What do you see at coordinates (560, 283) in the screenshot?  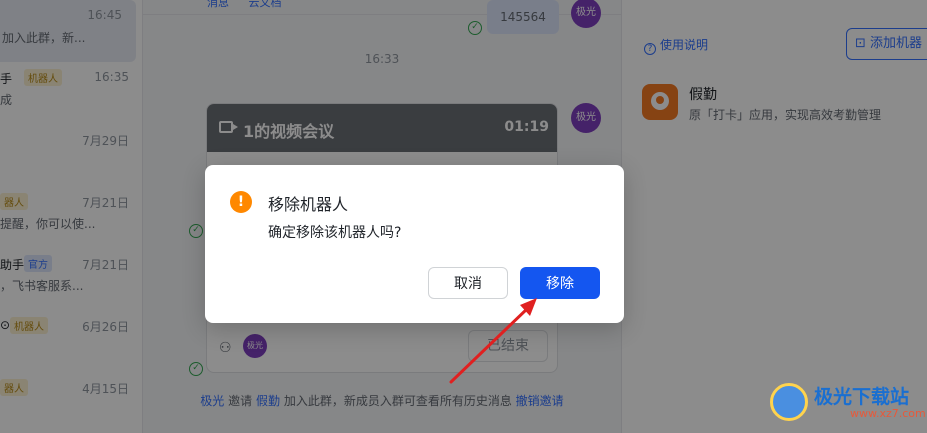 I see `remove-button: 移除` at bounding box center [560, 283].